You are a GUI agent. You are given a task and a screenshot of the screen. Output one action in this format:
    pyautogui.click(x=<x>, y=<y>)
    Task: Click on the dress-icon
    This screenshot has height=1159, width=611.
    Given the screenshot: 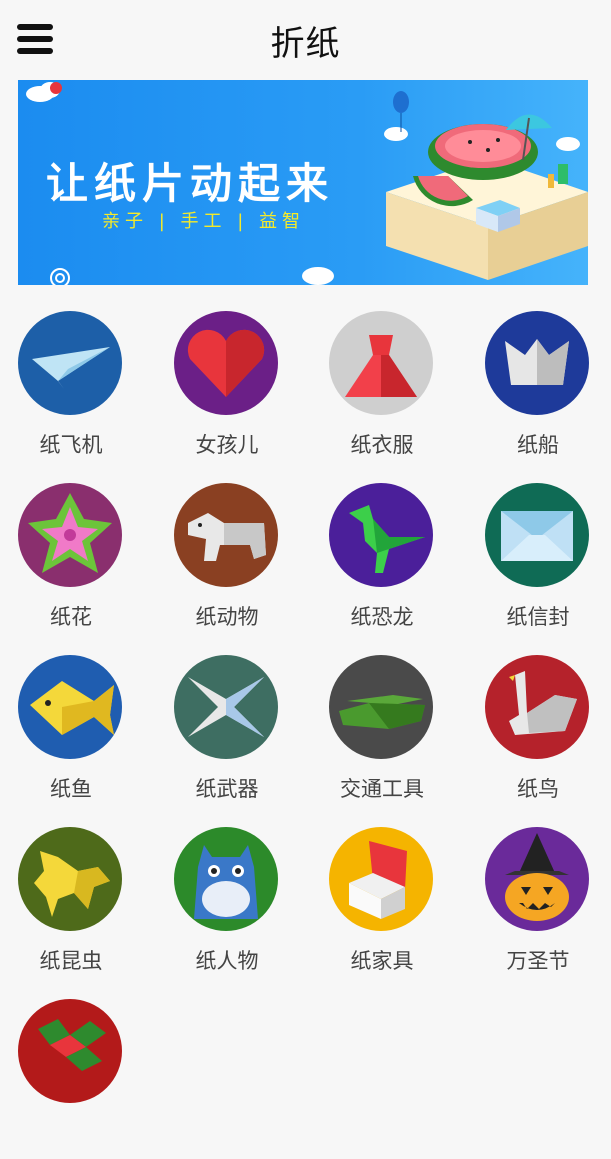 What is the action you would take?
    pyautogui.click(x=381, y=363)
    